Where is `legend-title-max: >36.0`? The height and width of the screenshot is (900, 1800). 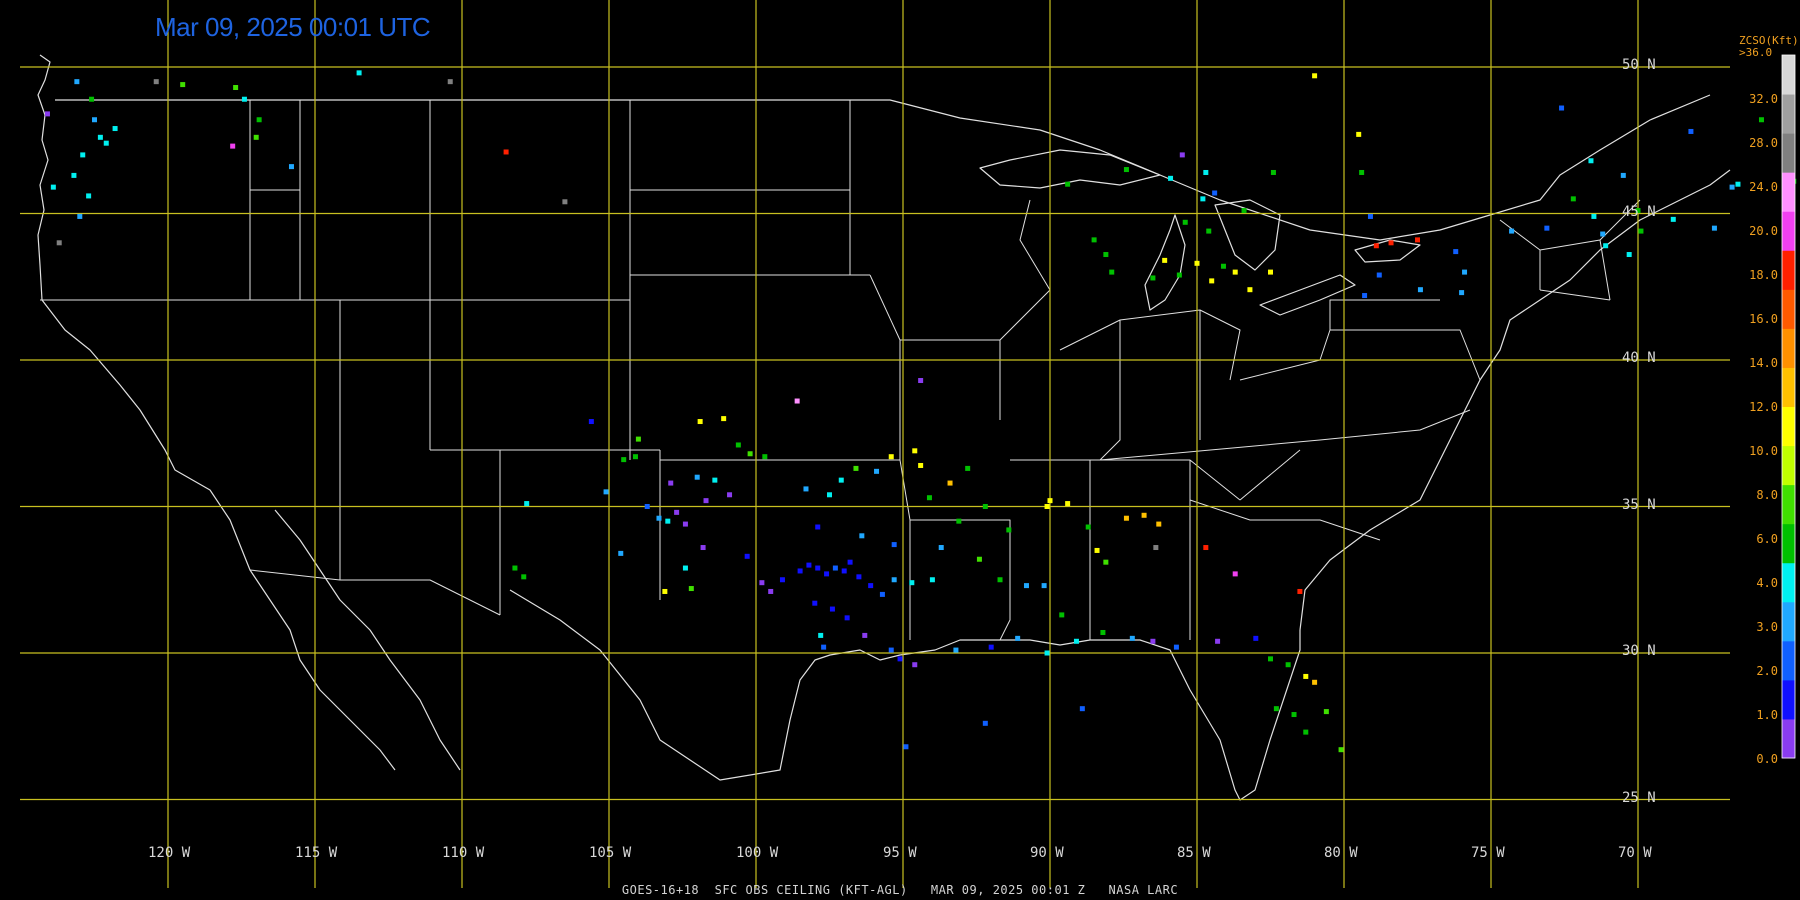 legend-title-max: >36.0 is located at coordinates (1756, 52).